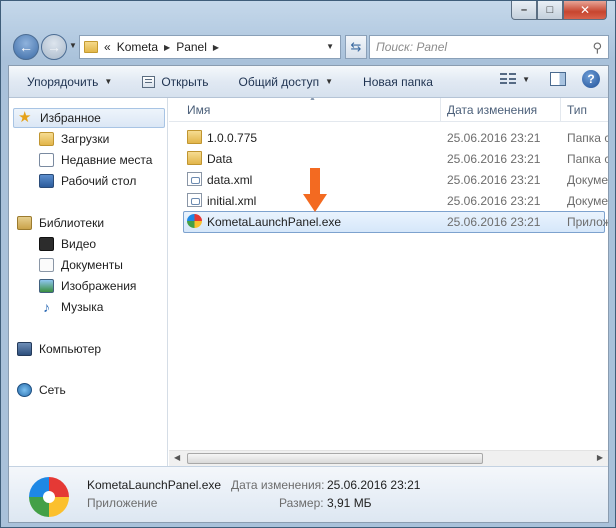 This screenshot has width=616, height=528. Describe the element at coordinates (274, 222) in the screenshot. I see `file-name: KometaLaunchPanel.exe` at that location.